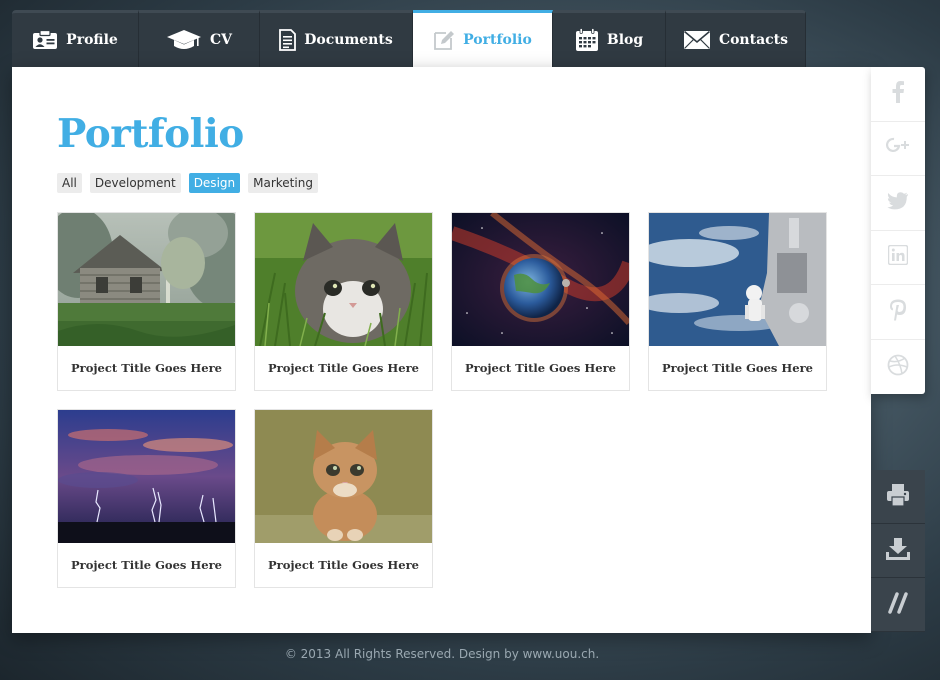 Image resolution: width=940 pixels, height=680 pixels. I want to click on tab-blog: Blog, so click(609, 38).